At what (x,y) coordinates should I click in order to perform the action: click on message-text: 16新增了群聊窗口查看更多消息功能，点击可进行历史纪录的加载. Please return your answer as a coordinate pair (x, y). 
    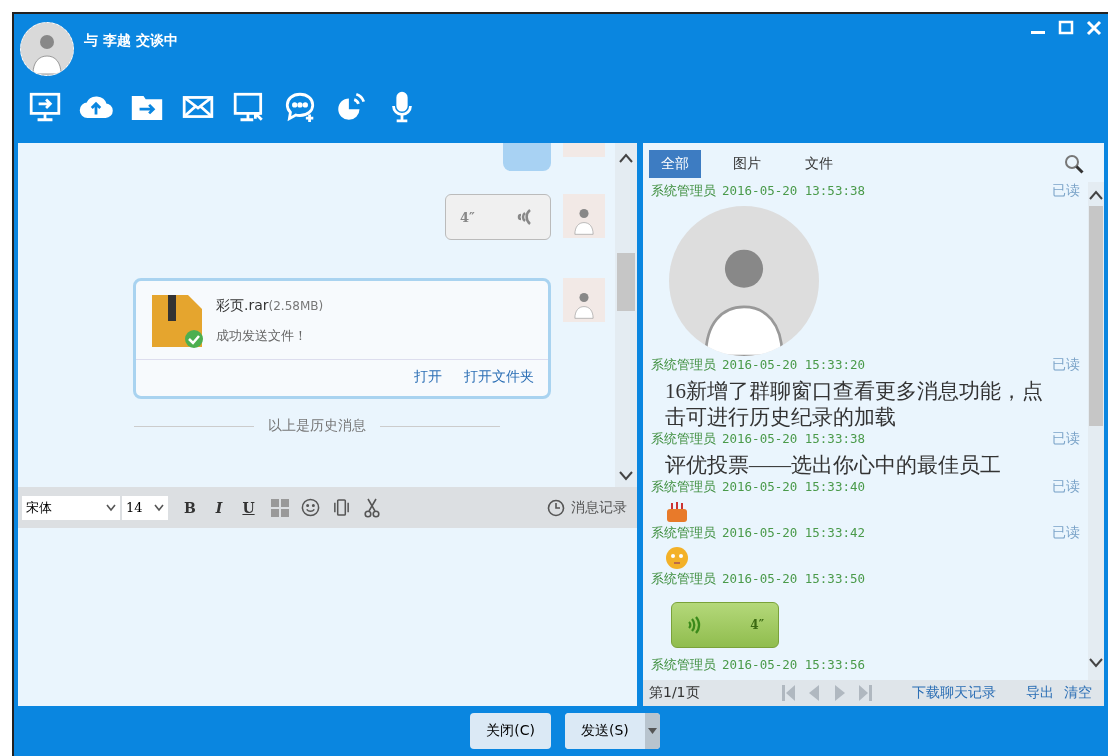
    Looking at the image, I should click on (854, 404).